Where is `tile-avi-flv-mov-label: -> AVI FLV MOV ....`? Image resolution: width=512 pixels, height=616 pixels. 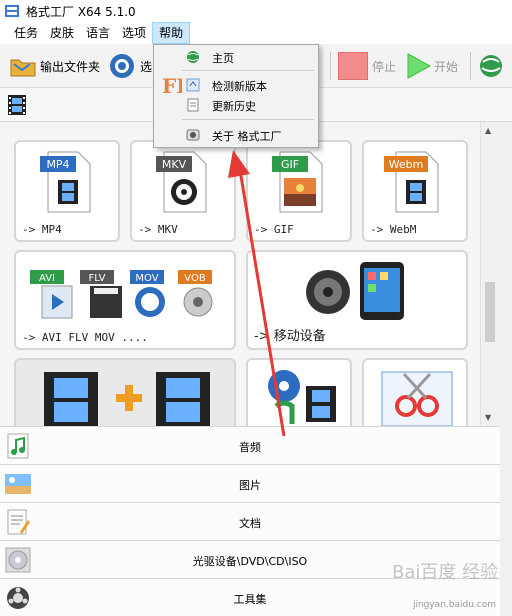
tile-avi-flv-mov-label: -> AVI FLV MOV .... is located at coordinates (85, 337).